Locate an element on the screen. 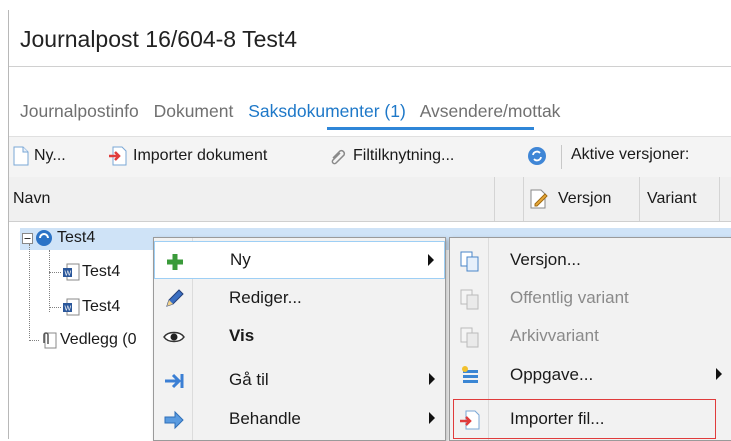 Image resolution: width=731 pixels, height=441 pixels. menu-item-label: Ny is located at coordinates (240, 259).